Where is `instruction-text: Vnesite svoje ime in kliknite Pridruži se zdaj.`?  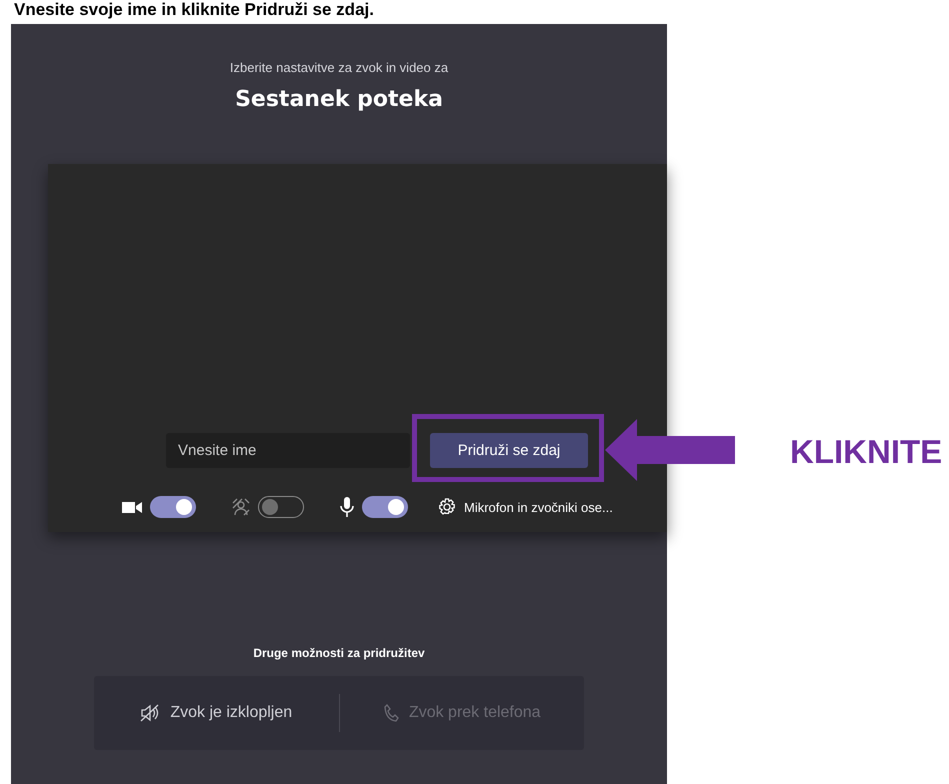
instruction-text: Vnesite svoje ime in kliknite Pridruži se zdaj. is located at coordinates (194, 10).